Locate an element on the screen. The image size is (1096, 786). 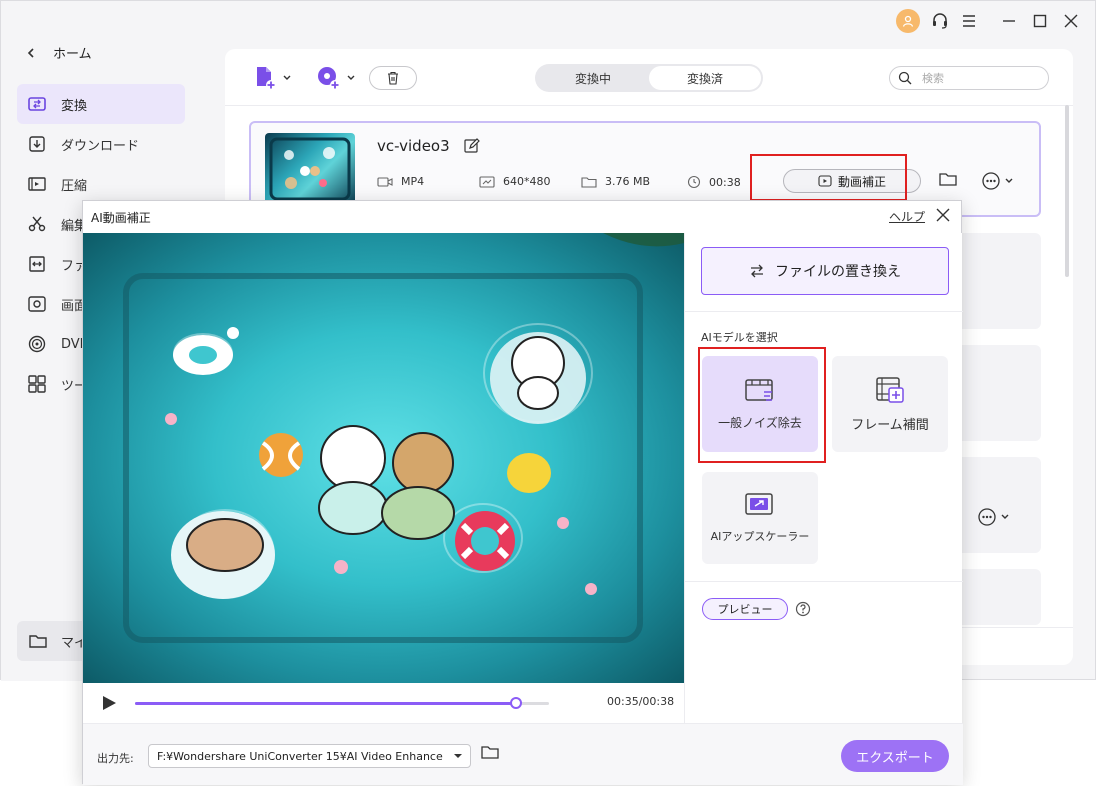
help-icon is located at coordinates (803, 609).